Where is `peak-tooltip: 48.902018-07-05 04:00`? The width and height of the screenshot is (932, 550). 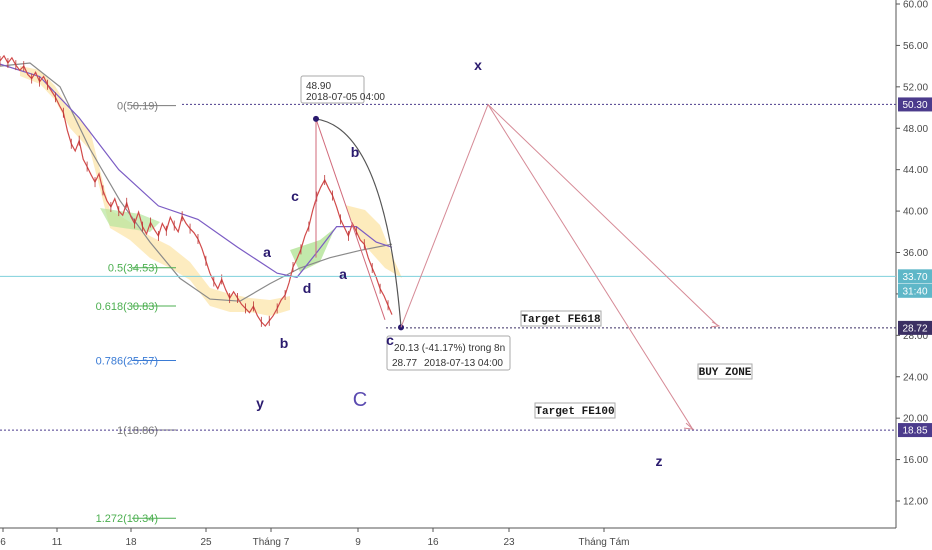 peak-tooltip: 48.902018-07-05 04:00 is located at coordinates (342, 89).